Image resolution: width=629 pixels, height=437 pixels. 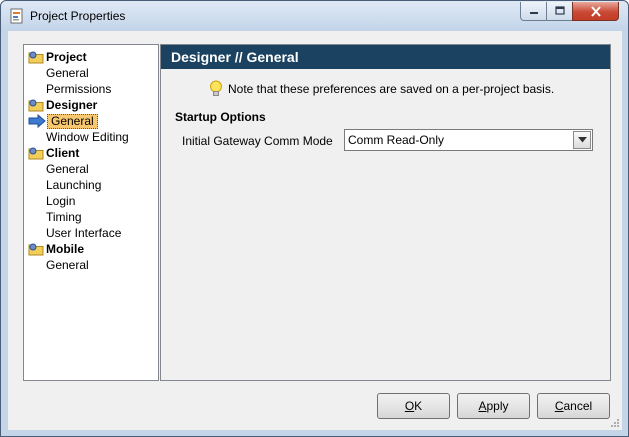 I want to click on cancel-label: ancel, so click(x=578, y=406).